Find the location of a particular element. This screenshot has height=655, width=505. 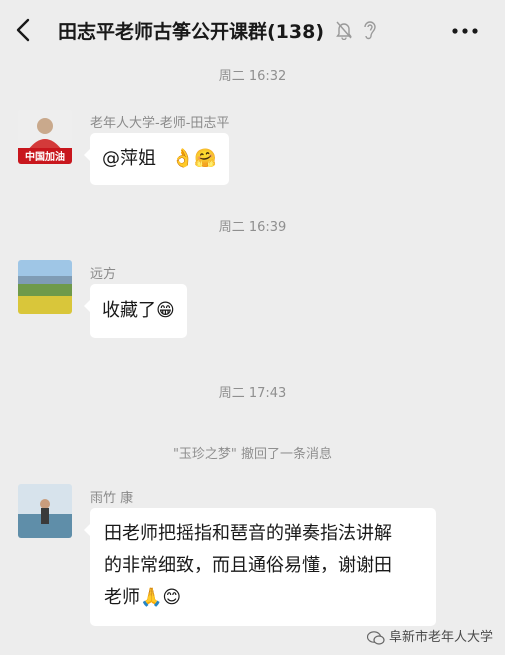

message-bubble: @萍姐 👌🤗 is located at coordinates (156, 159).